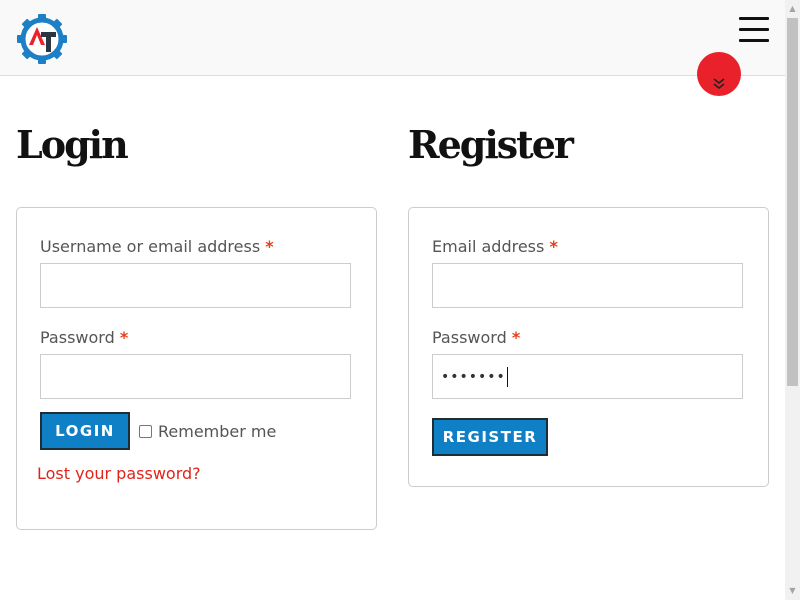 This screenshot has width=800, height=600. I want to click on login-password-input, so click(195, 376).